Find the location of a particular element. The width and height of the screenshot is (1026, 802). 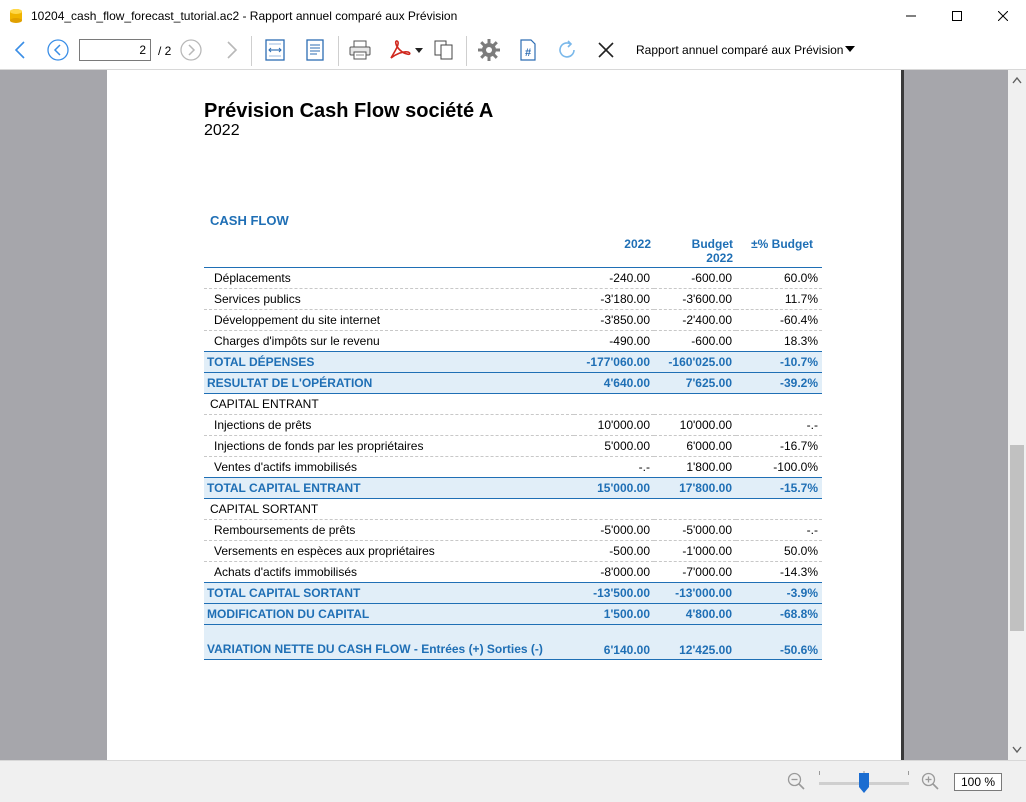

budget-value: -600.00 is located at coordinates (695, 341).